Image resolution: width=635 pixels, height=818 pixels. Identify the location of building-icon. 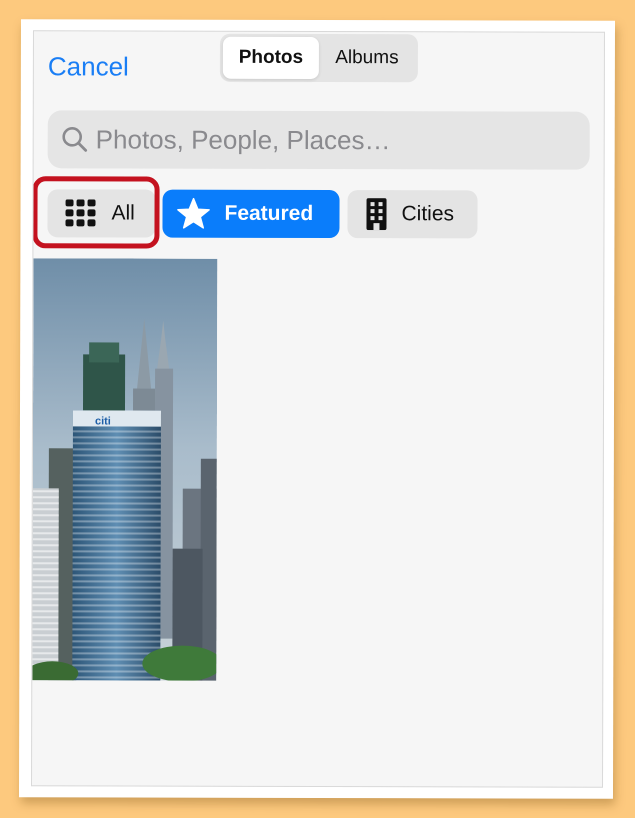
(376, 214).